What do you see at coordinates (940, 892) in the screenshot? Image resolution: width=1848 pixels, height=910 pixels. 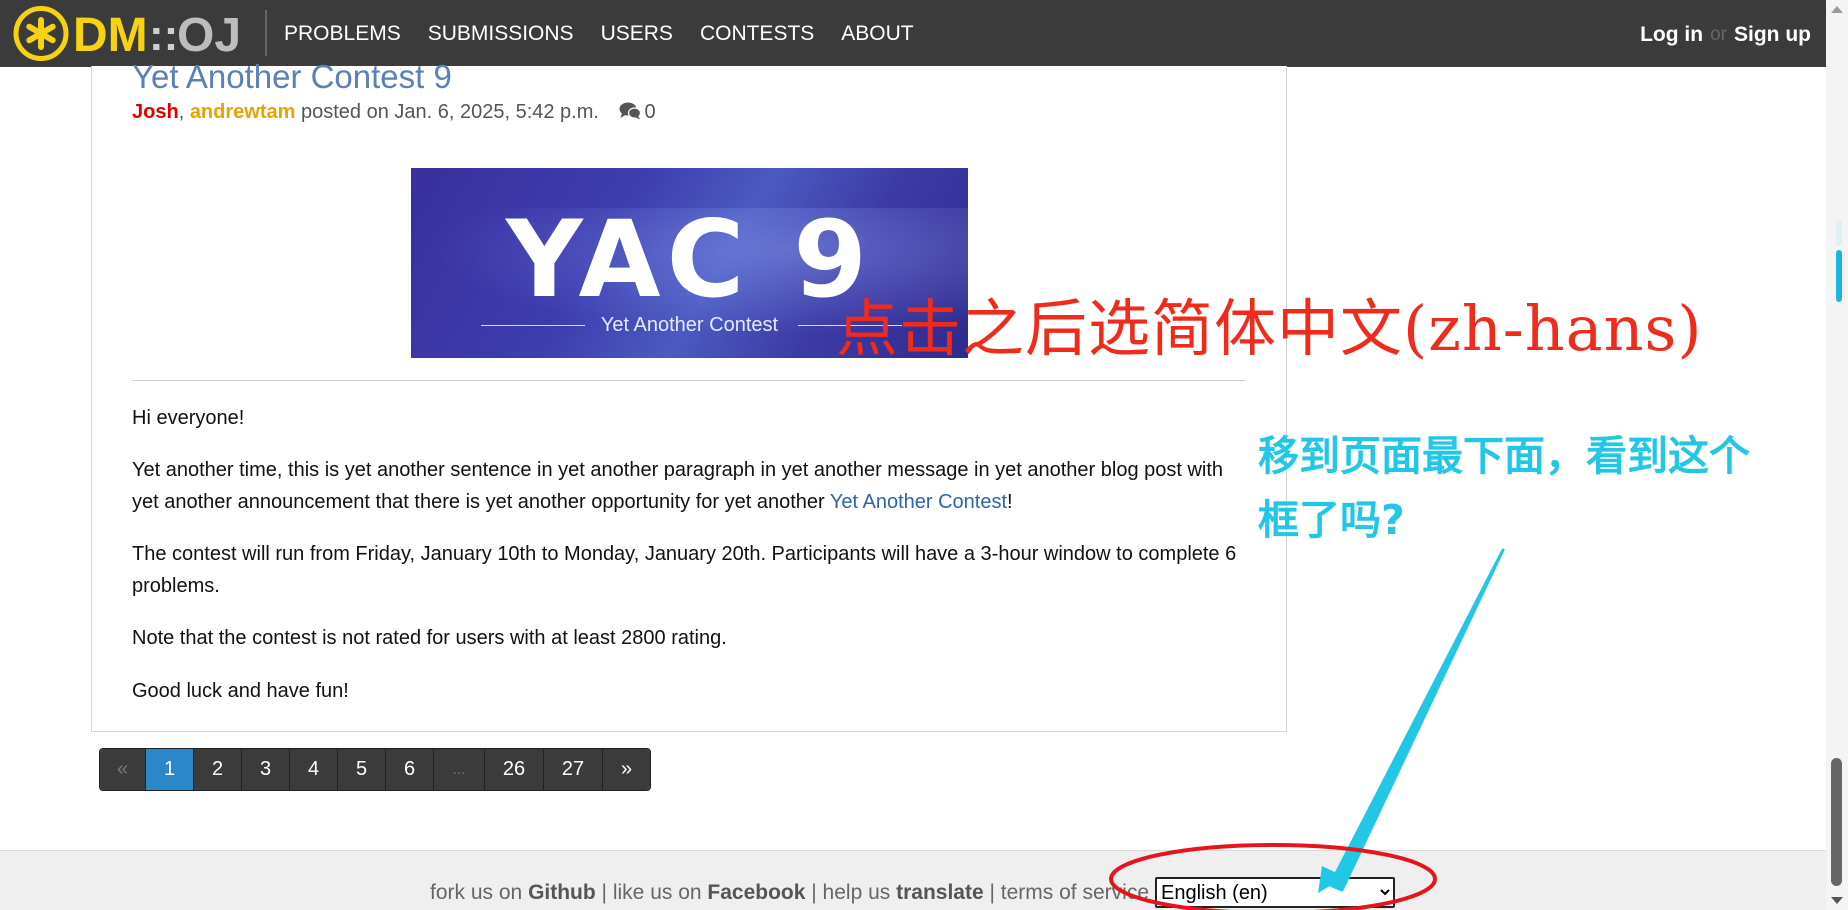 I see `footer-translate-link: translate` at bounding box center [940, 892].